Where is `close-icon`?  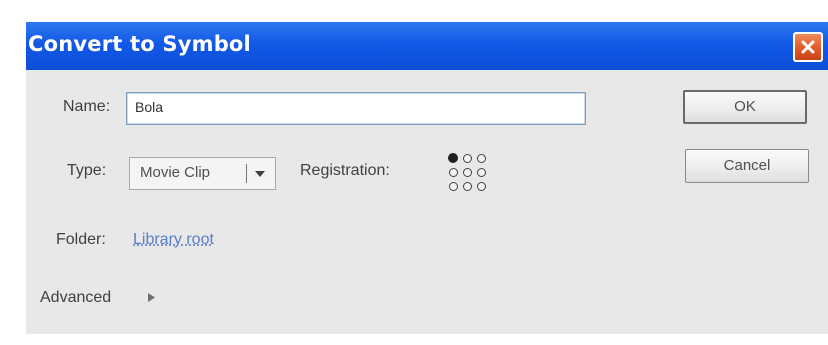 close-icon is located at coordinates (808, 47).